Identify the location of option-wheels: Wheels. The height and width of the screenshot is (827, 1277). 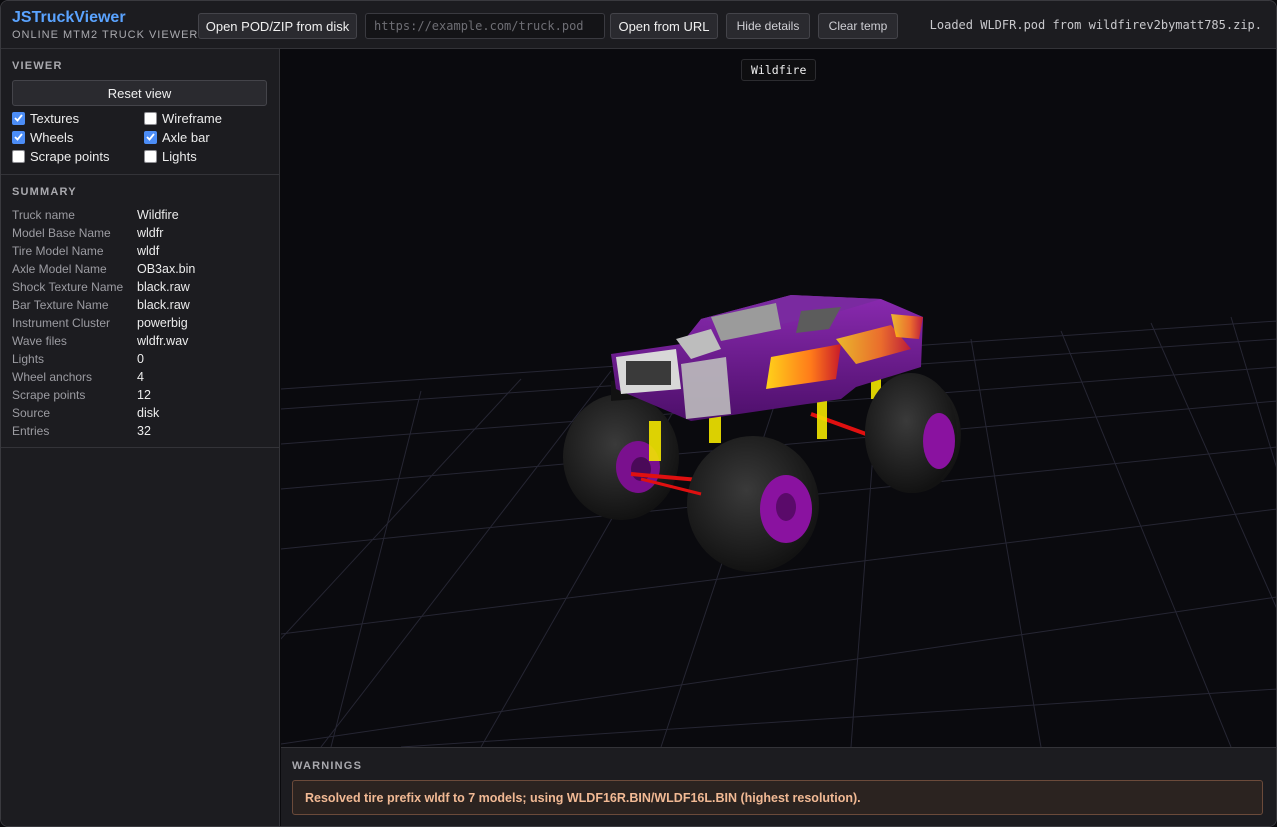
(78, 137).